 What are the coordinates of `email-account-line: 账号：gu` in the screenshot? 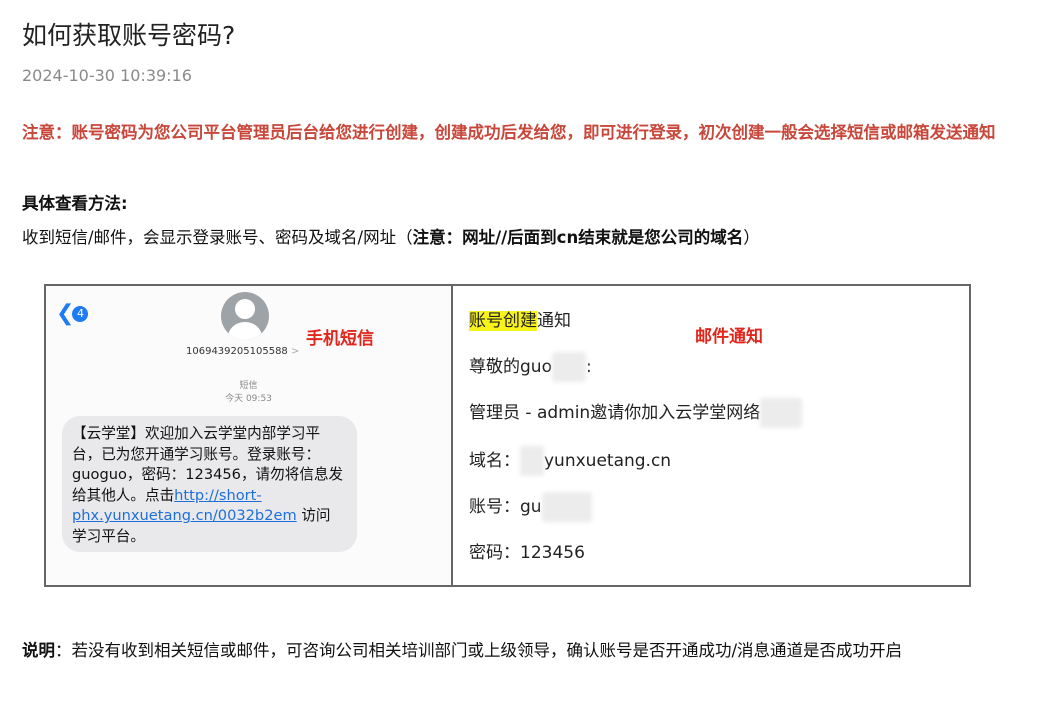 It's located at (530, 507).